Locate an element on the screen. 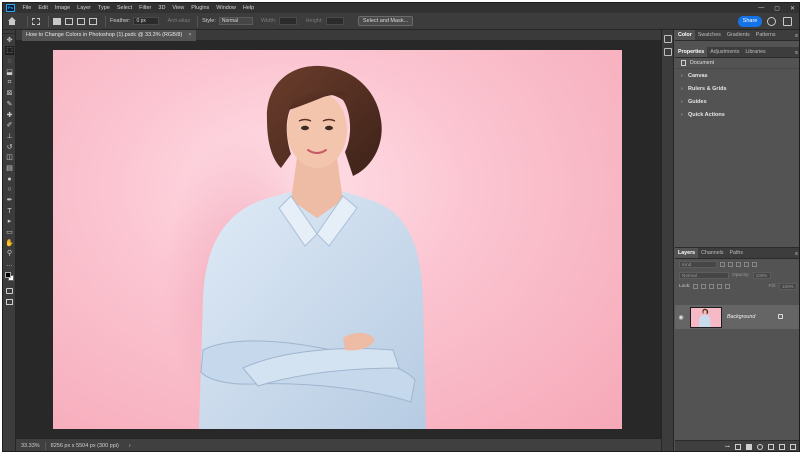 The image size is (803, 455). zoom-level: 33.33% is located at coordinates (30, 446).